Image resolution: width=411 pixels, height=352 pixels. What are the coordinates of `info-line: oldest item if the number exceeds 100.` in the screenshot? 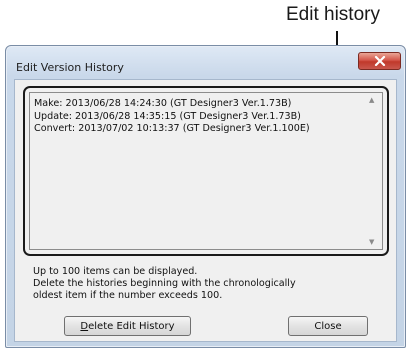 It's located at (128, 296).